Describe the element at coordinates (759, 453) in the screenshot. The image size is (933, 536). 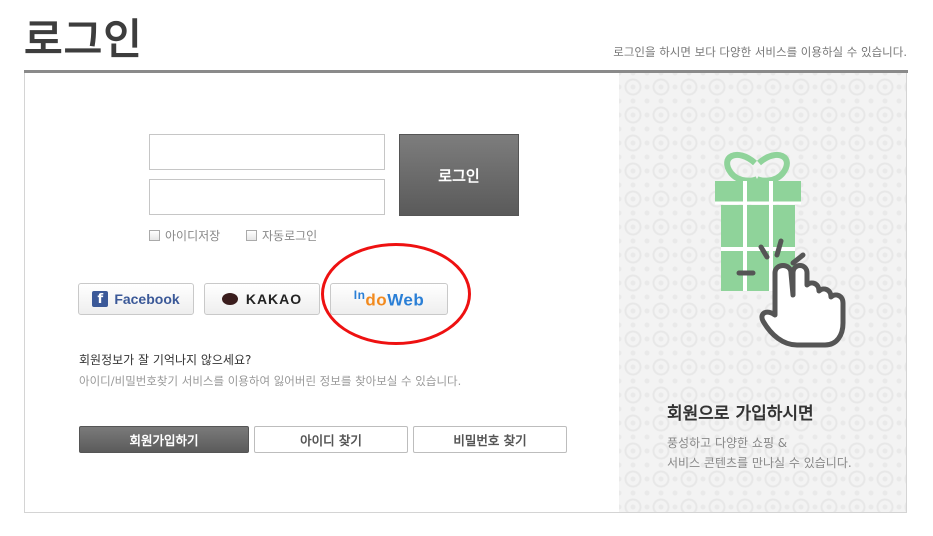
I see `promo-description: 풍성하고 다양한 쇼핑 & 서비스 콘텐츠를 만나실 수 있습니다.` at that location.